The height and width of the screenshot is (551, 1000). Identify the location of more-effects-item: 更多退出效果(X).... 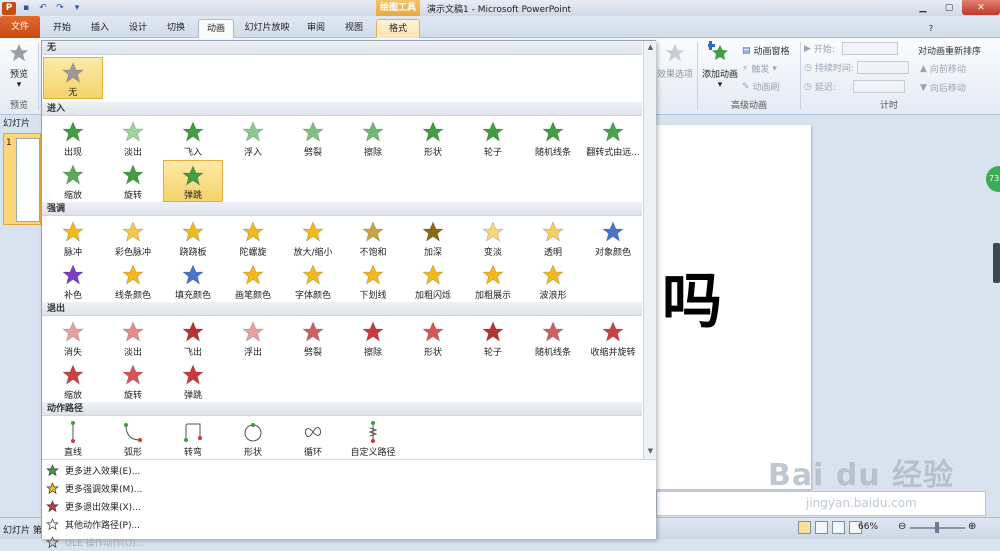
(93, 506).